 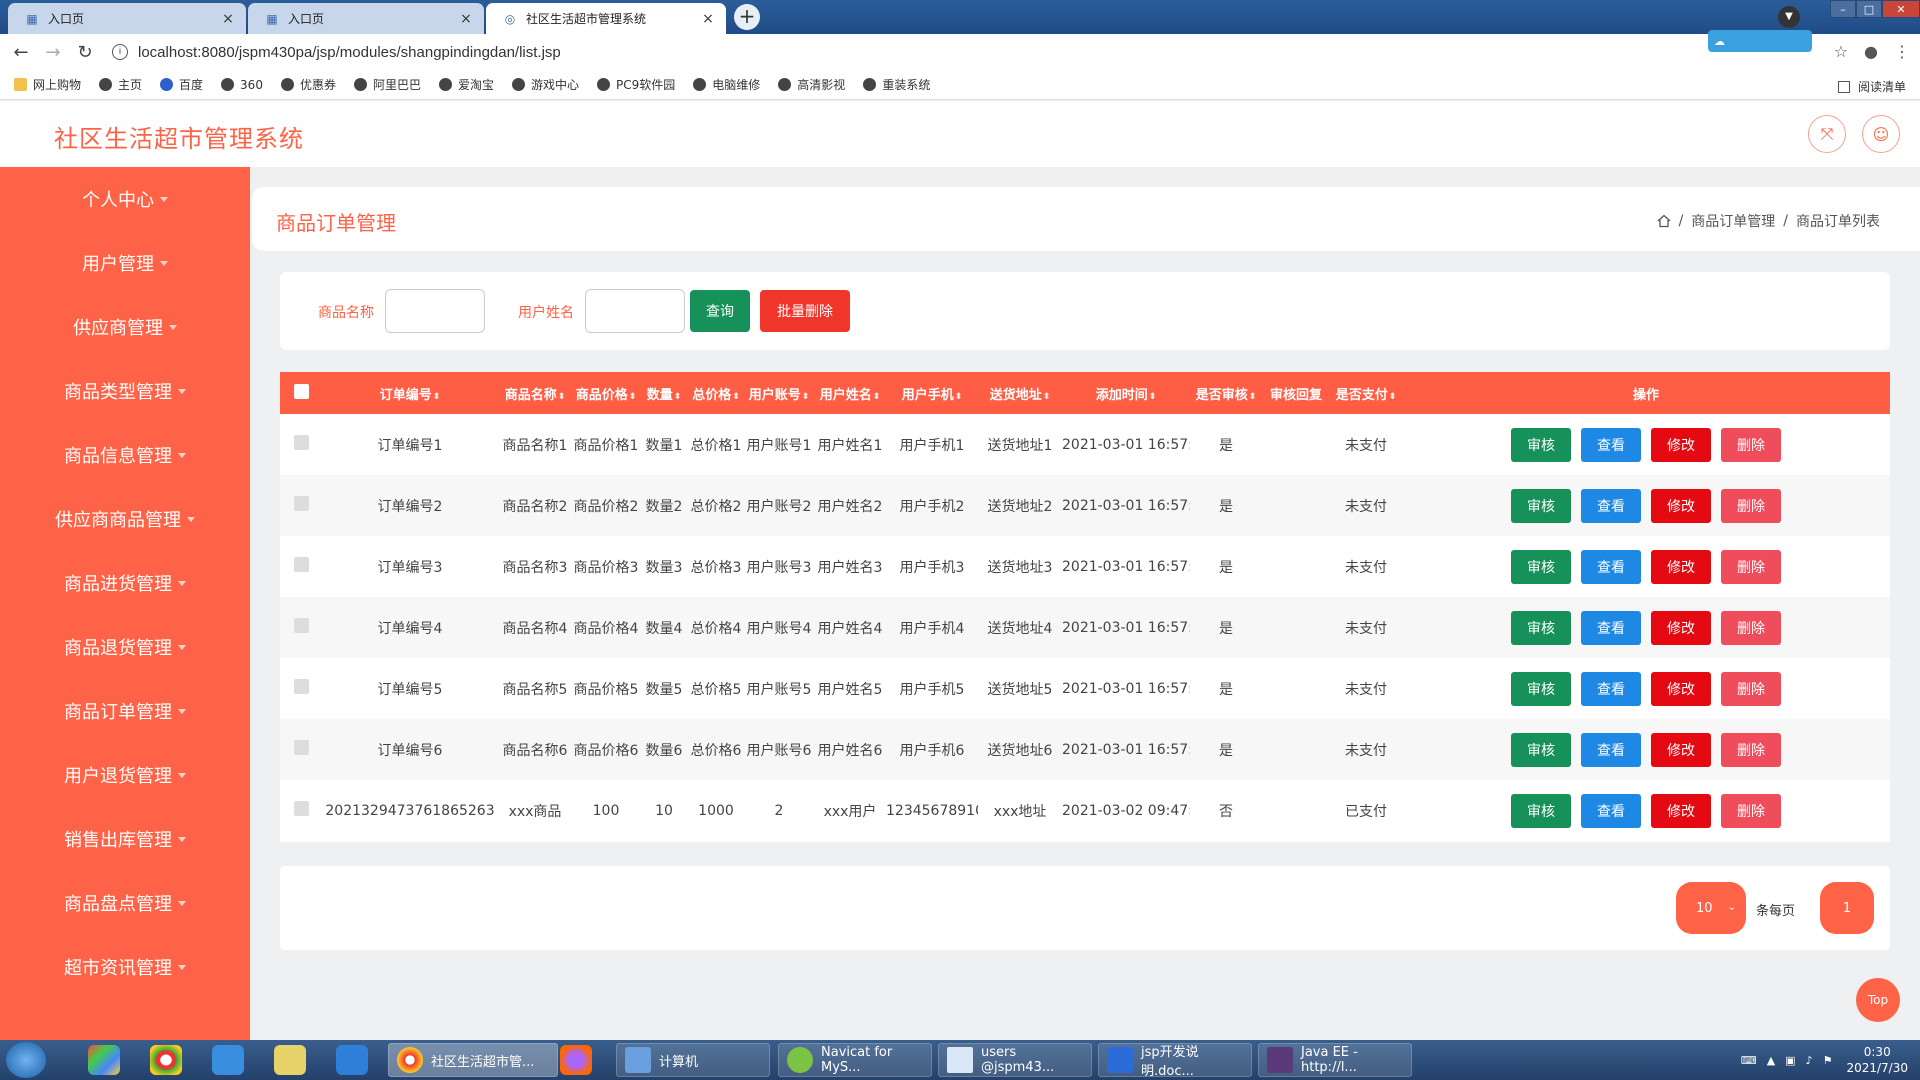 I want to click on extension-badge-icon: ☁, so click(x=1760, y=41).